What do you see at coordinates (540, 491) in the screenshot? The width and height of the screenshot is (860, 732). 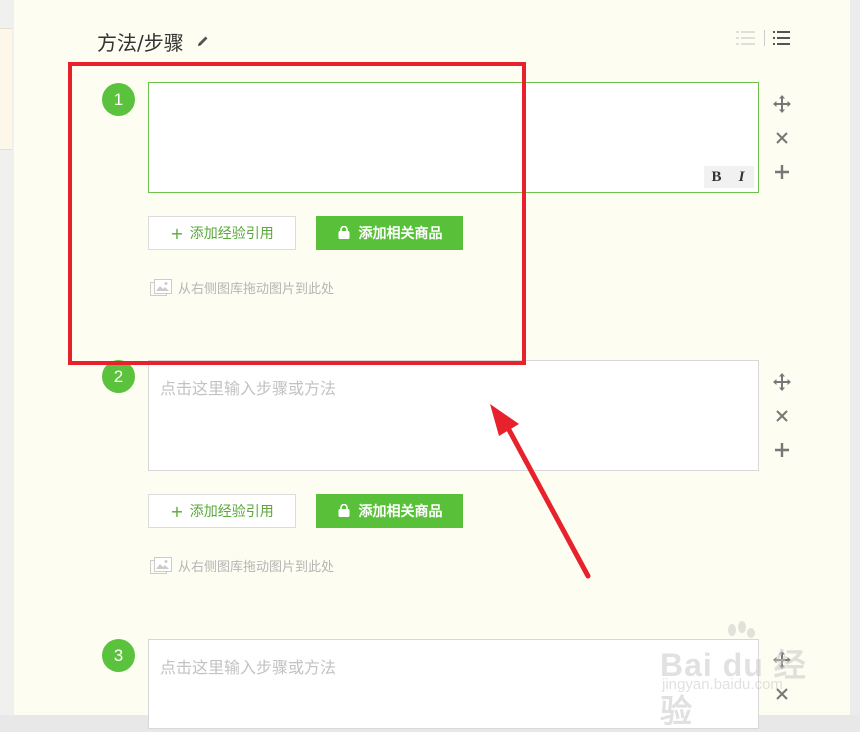 I see `annotation-arrow` at bounding box center [540, 491].